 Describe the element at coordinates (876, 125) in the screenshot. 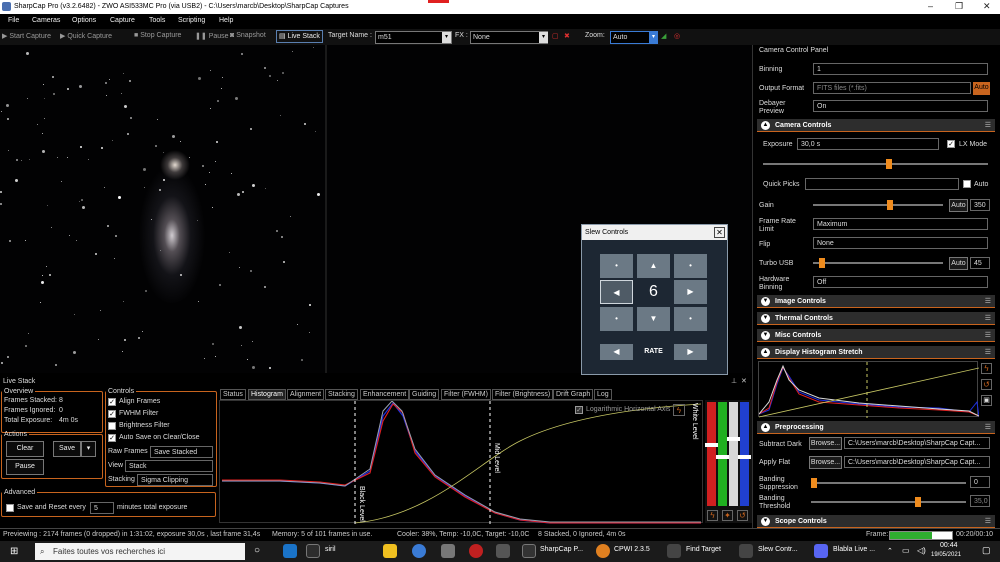

I see `camera-controls-header: ▲ Camera Controls ☰` at that location.